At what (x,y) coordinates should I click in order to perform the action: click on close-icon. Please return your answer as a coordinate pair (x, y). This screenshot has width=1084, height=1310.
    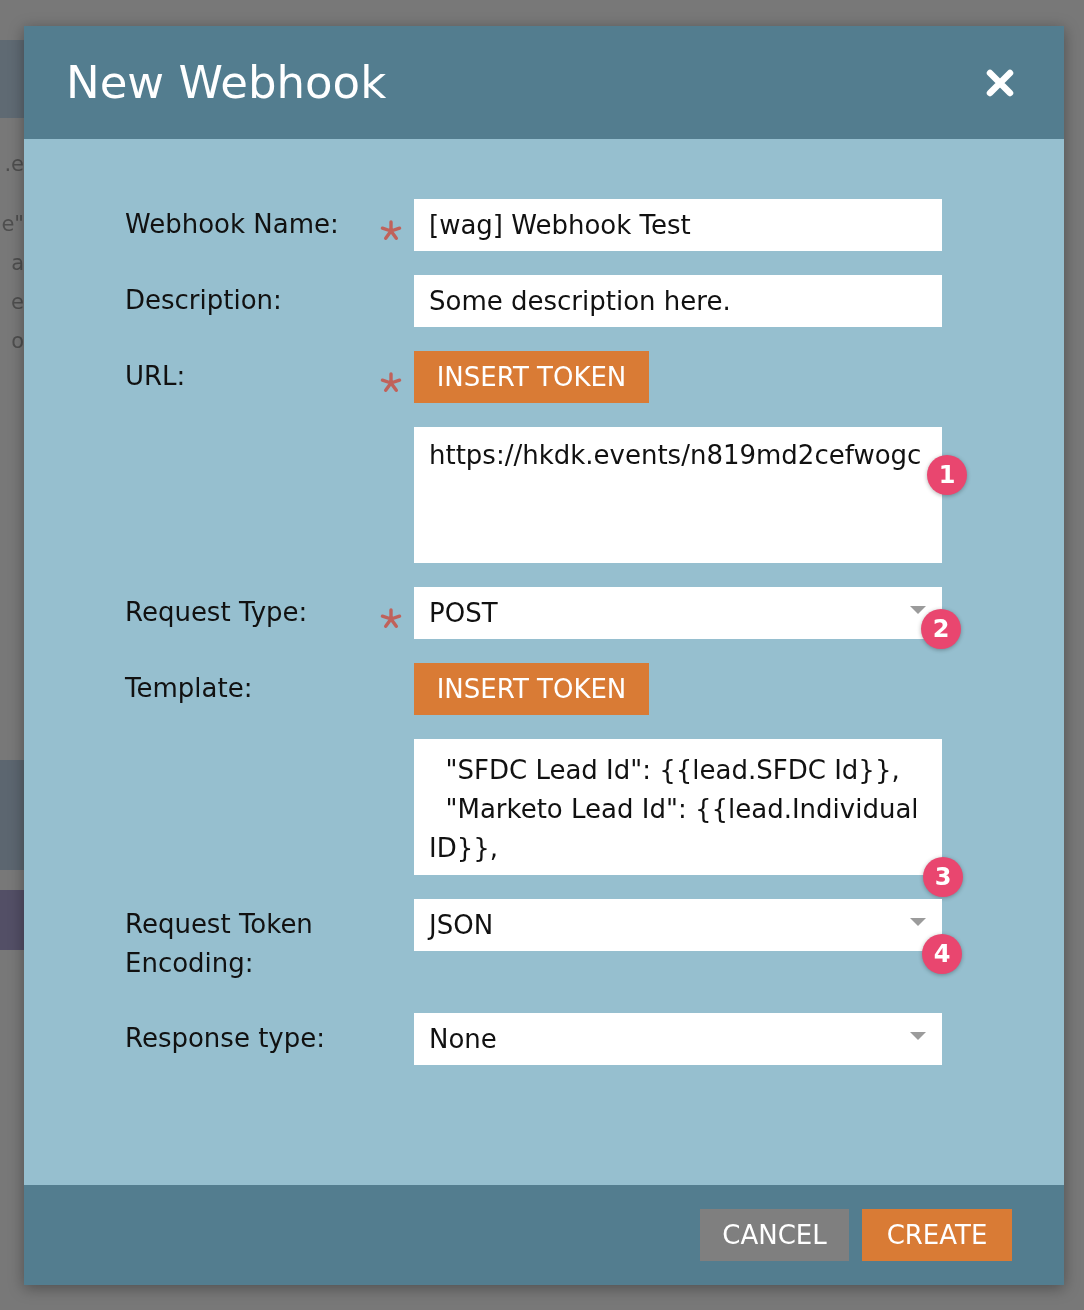
    Looking at the image, I should click on (1000, 82).